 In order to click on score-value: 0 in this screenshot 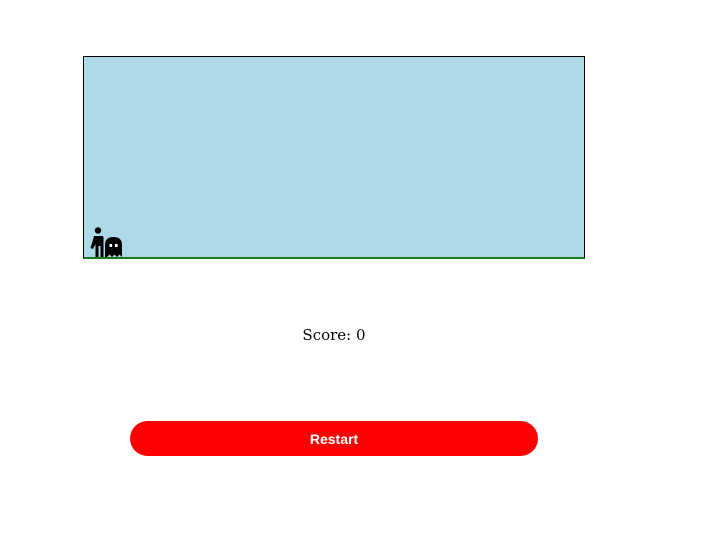, I will do `click(361, 335)`.